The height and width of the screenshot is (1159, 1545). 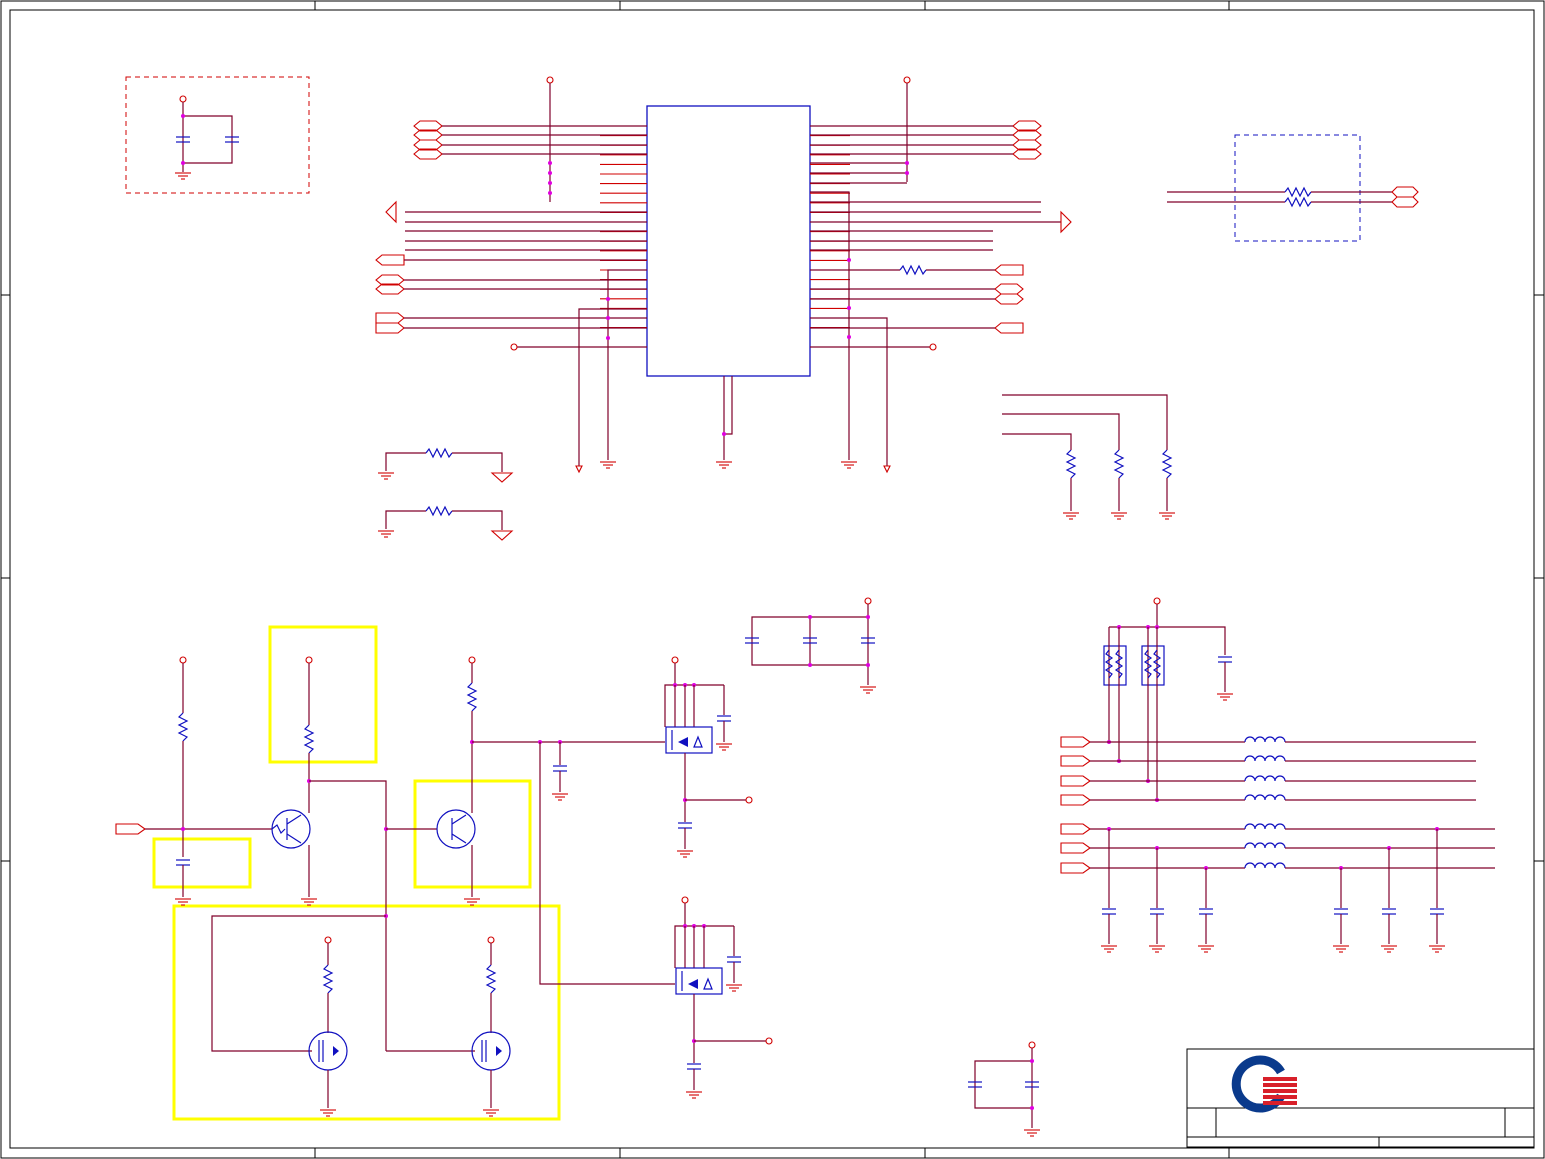 I want to click on title-block, so click(x=1360, y=1098).